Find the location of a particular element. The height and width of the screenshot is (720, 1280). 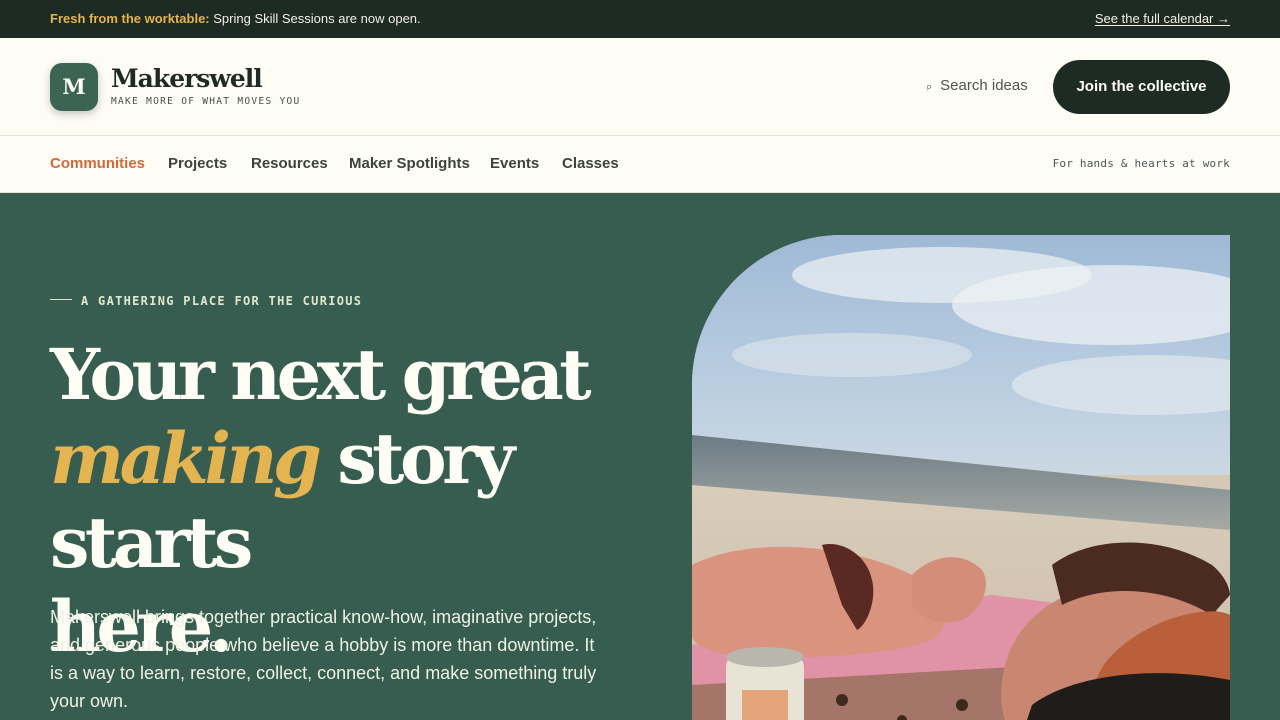

nav-item-classes: Classes is located at coordinates (590, 163).